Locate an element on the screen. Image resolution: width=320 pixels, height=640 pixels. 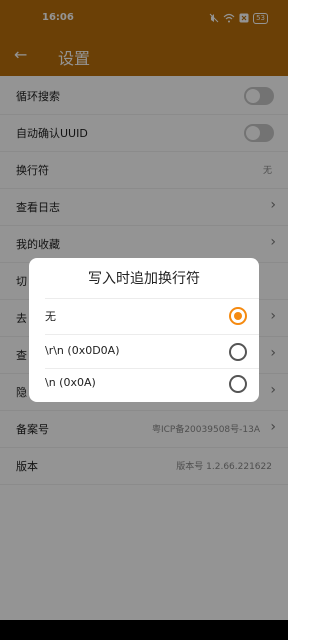
radio-dot is located at coordinates (238, 316).